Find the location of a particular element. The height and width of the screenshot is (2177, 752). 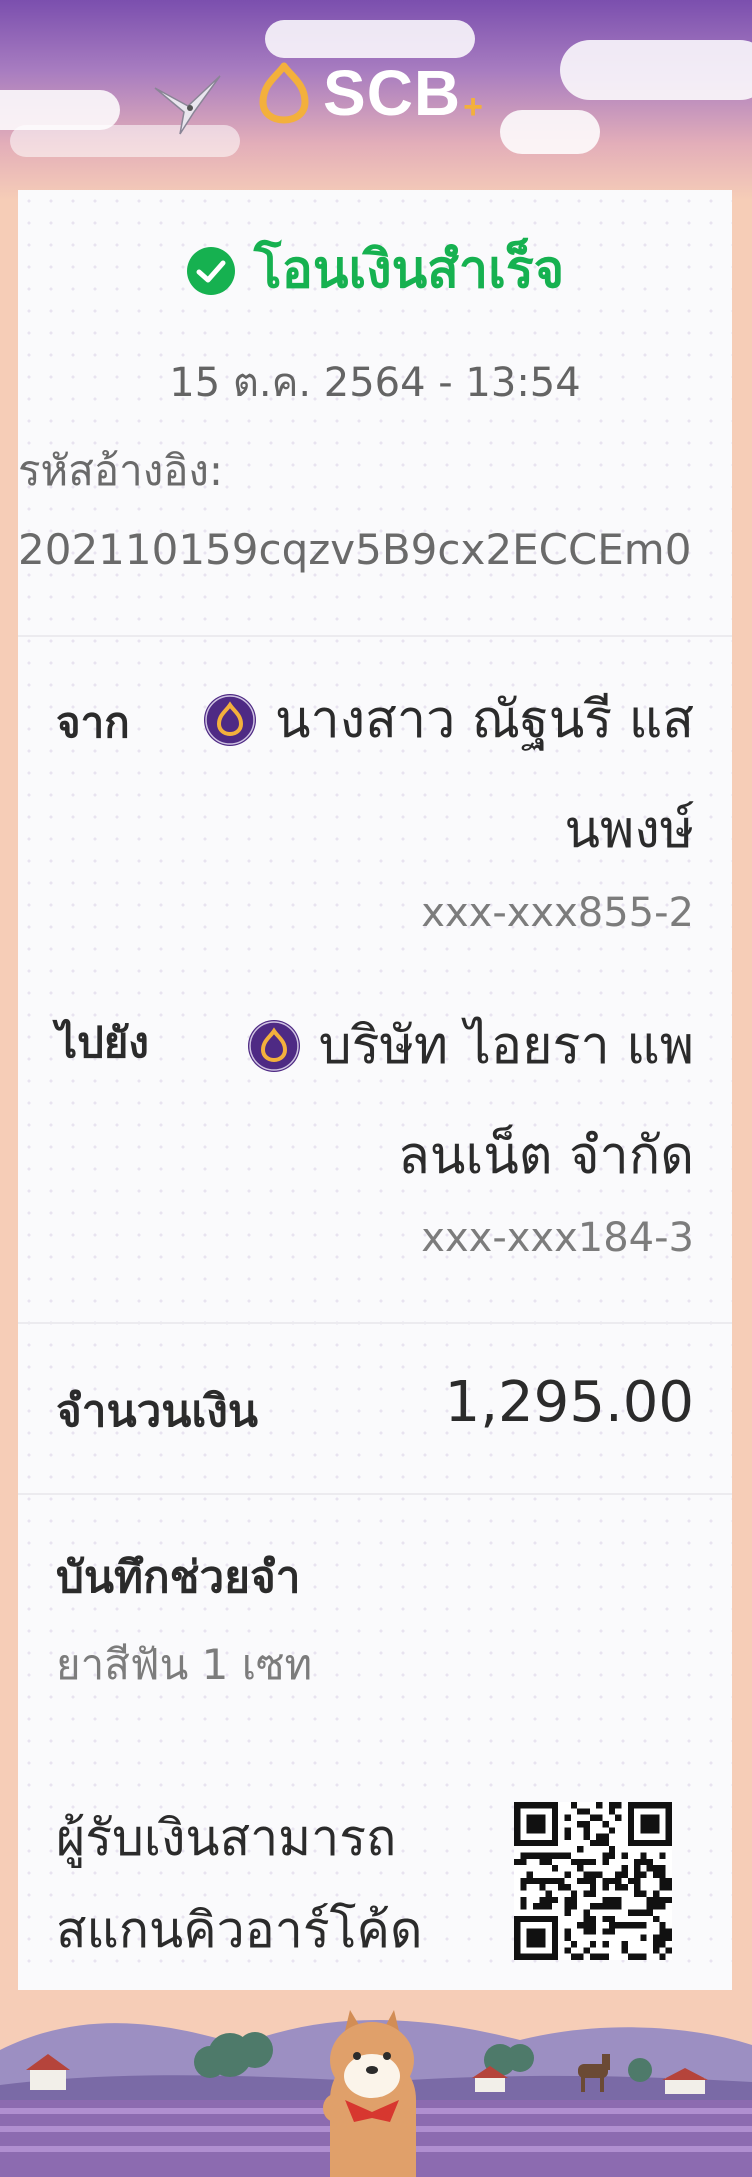

qr-code is located at coordinates (593, 1881).